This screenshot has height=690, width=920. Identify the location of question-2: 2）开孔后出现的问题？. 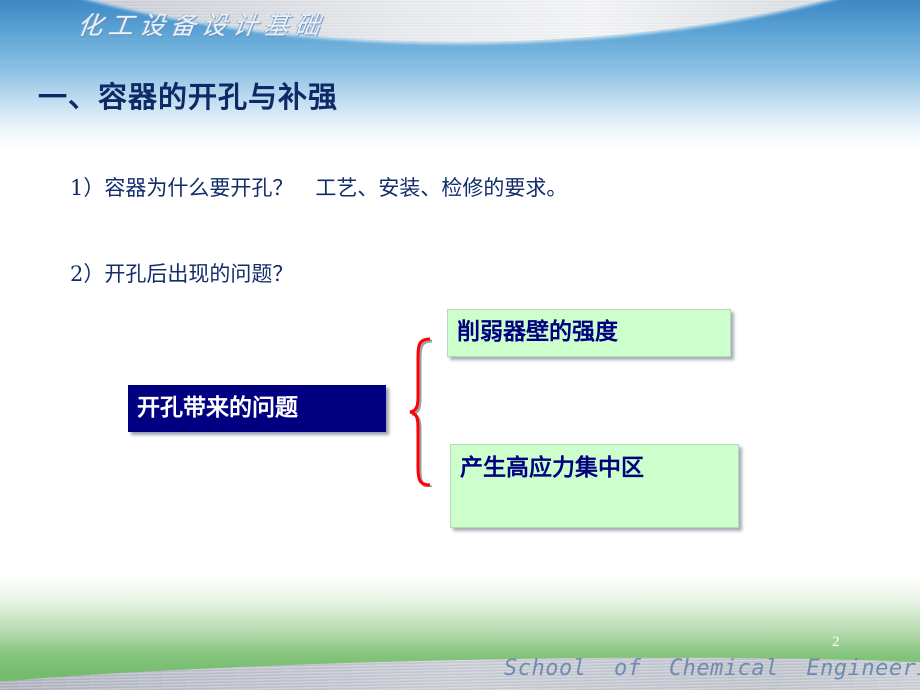
(181, 273).